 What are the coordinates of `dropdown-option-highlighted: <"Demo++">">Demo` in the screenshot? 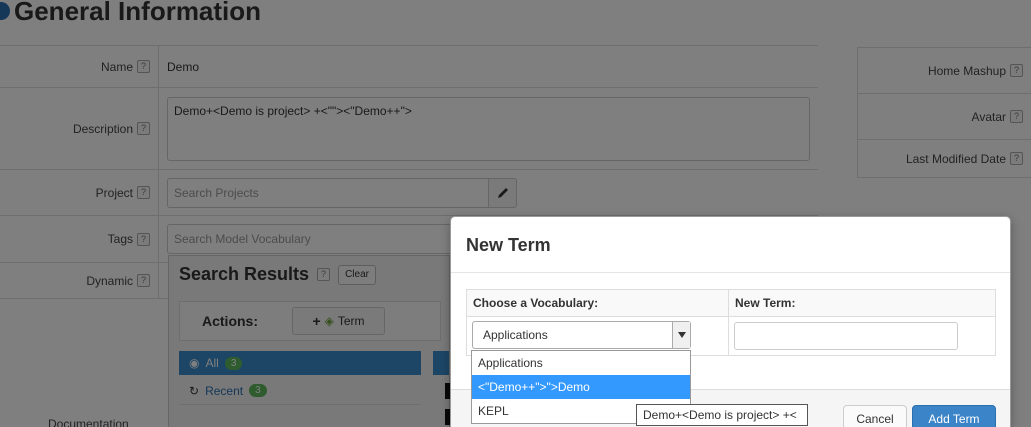 It's located at (581, 387).